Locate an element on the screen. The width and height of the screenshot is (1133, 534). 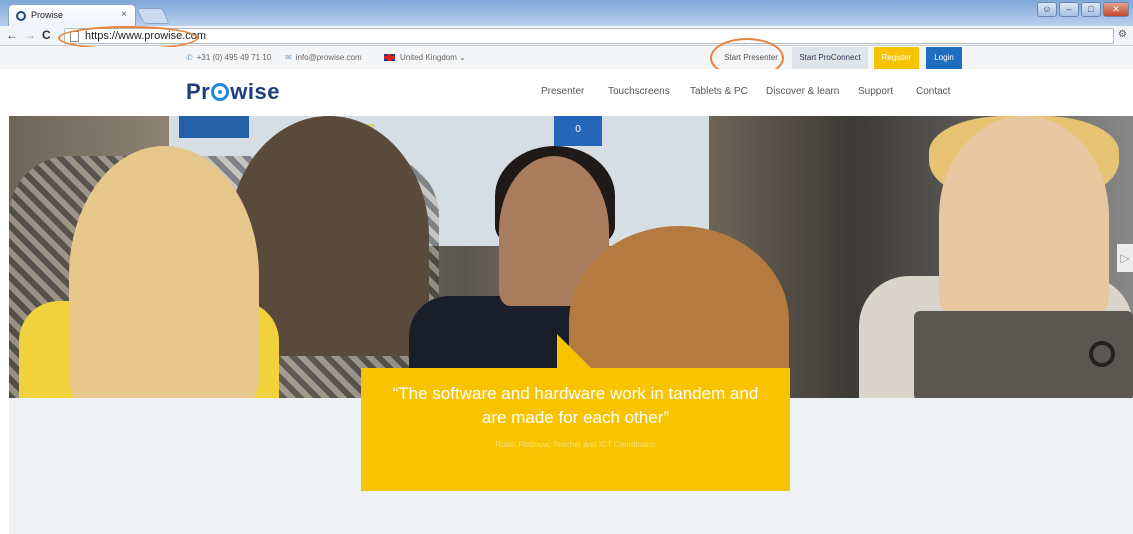
logo-text-end: wise is located at coordinates (255, 91).